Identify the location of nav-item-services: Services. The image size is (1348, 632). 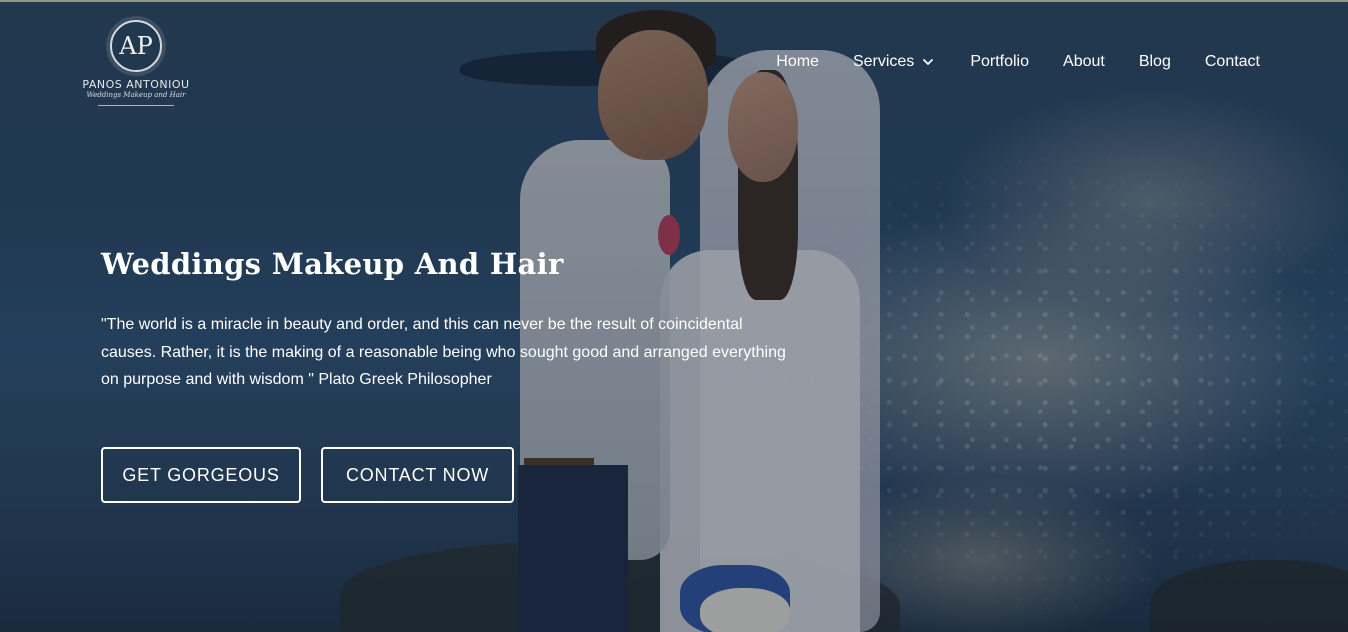
(894, 62).